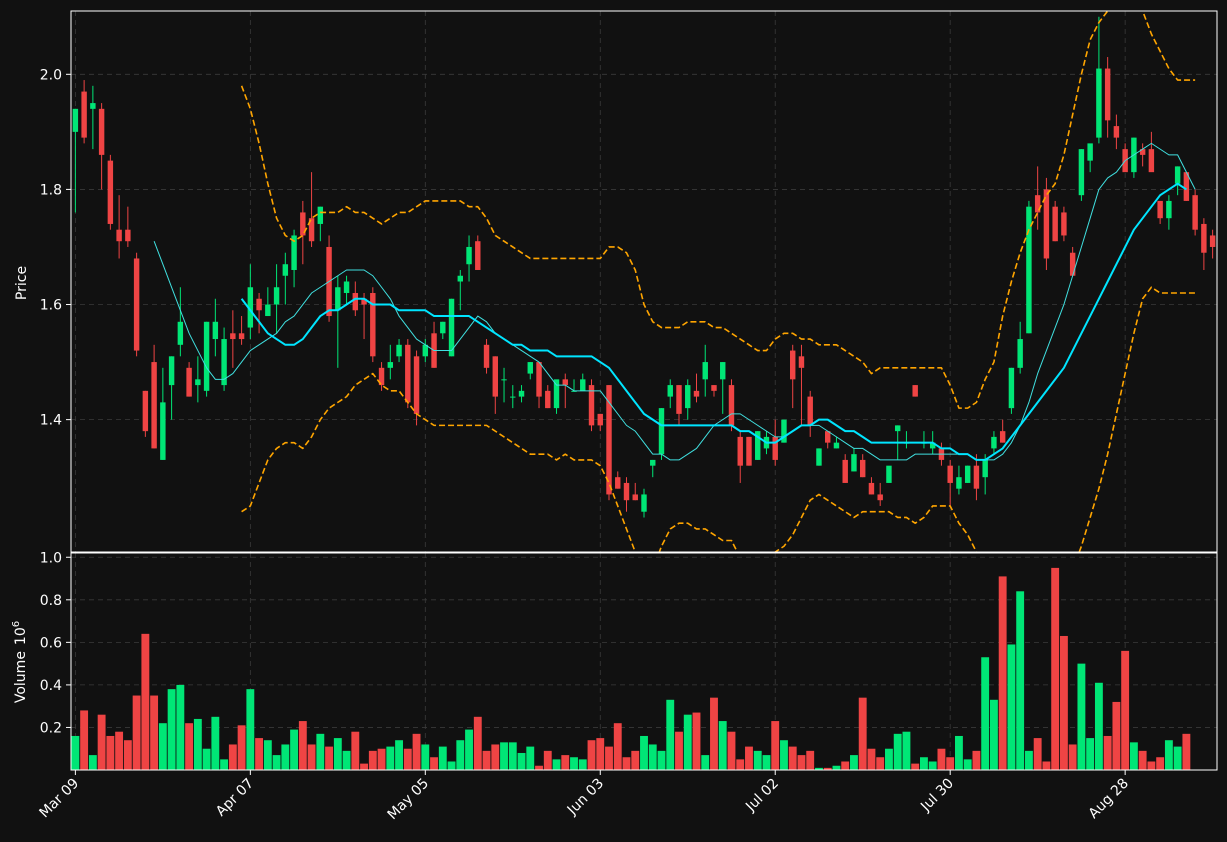 The height and width of the screenshot is (842, 1227). What do you see at coordinates (51, 686) in the screenshot?
I see `volume-y-tick-label: 0.4` at bounding box center [51, 686].